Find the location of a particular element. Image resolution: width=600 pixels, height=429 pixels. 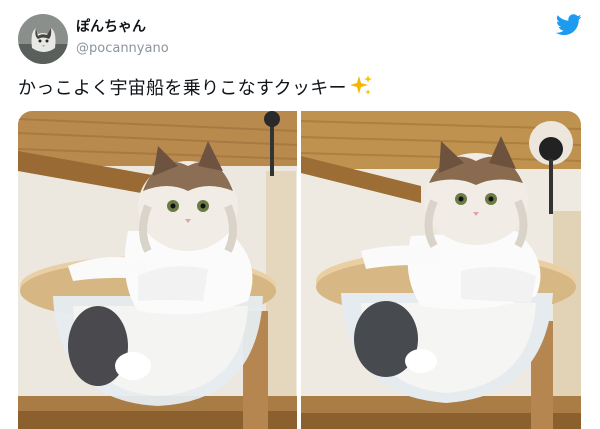

sparkles-icon is located at coordinates (361, 86).